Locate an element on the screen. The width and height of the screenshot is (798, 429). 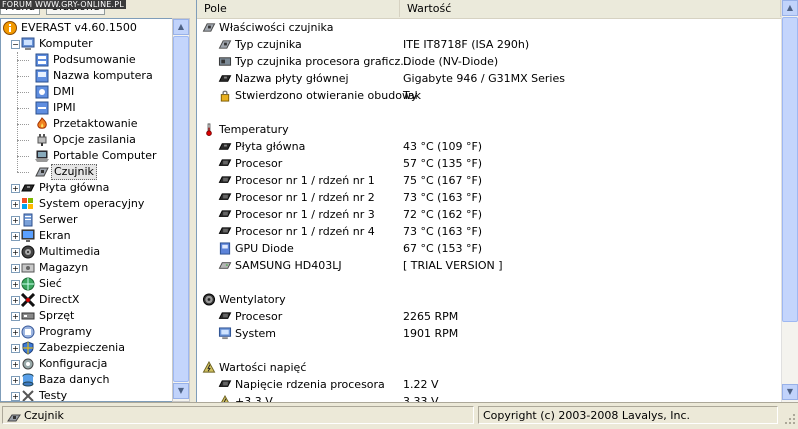
tree-node: − Komputer is located at coordinates (87, 44).